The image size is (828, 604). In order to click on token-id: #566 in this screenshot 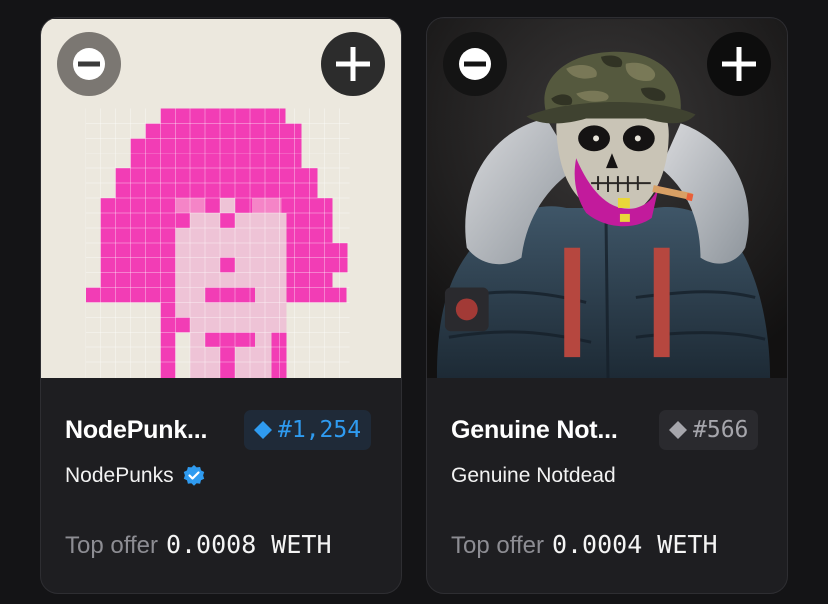, I will do `click(721, 430)`.